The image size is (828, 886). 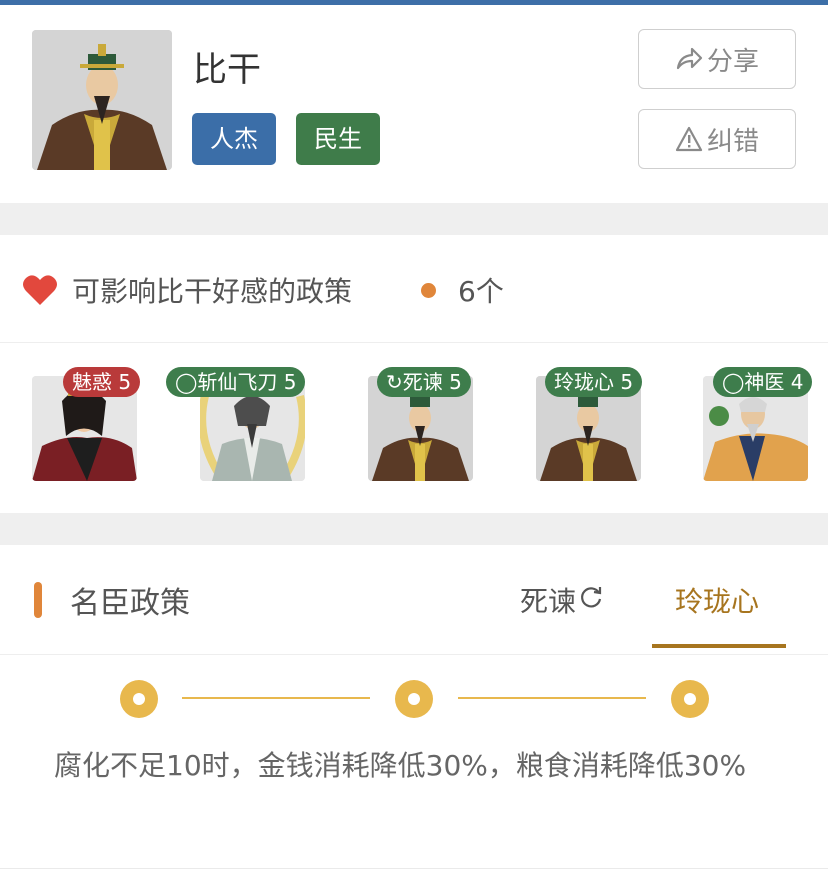 What do you see at coordinates (338, 139) in the screenshot?
I see `tag-minsheng: 民生` at bounding box center [338, 139].